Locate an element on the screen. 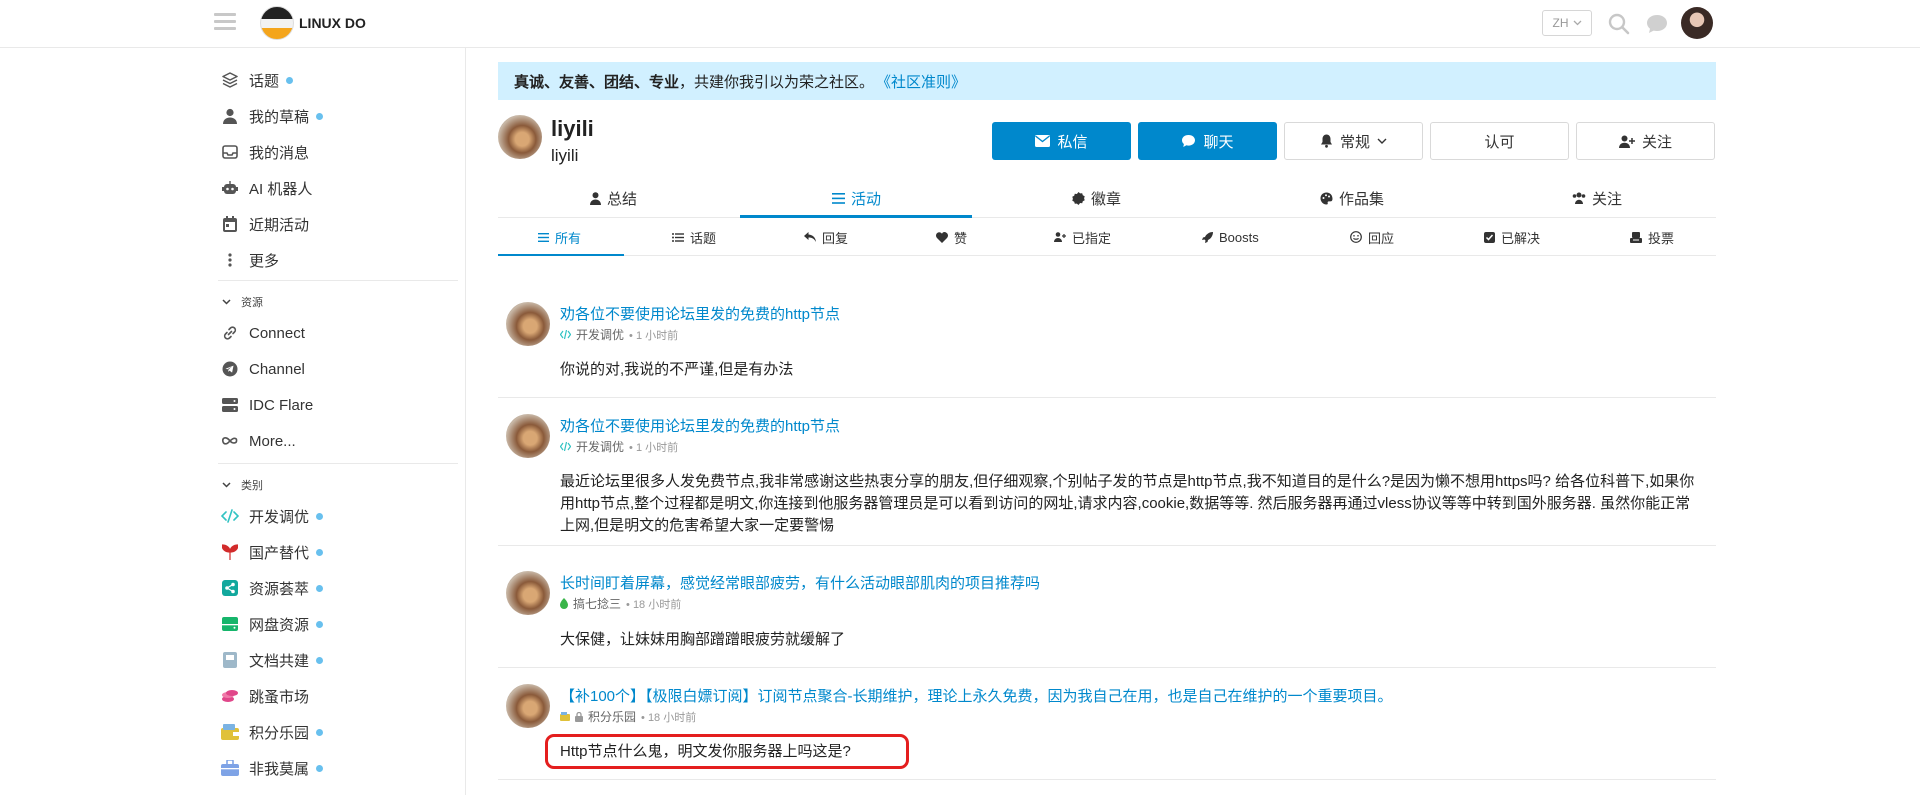  subtab-all: 所有 is located at coordinates (559, 237).